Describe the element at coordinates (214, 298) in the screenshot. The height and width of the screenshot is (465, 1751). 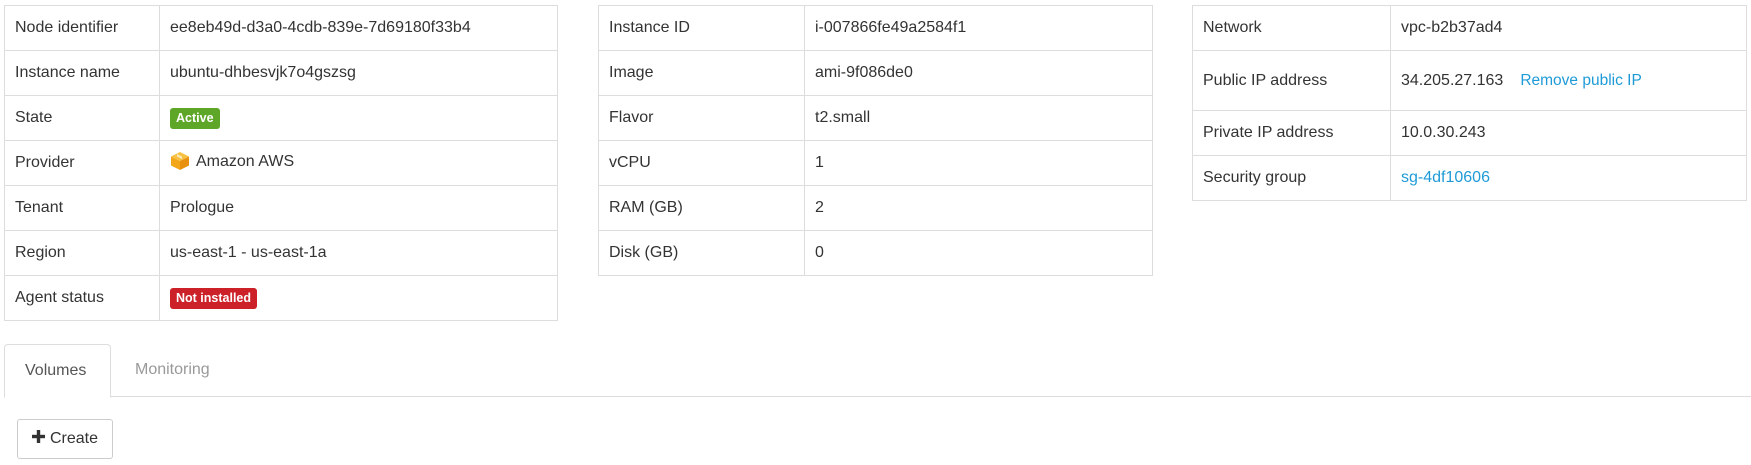
I see `agent-status-badge: Not installed` at that location.